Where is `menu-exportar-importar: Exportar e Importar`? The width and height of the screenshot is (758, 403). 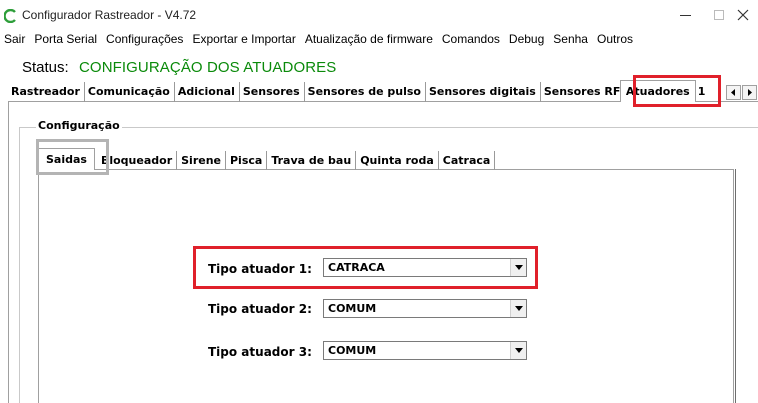
menu-exportar-importar: Exportar e Importar is located at coordinates (243, 40).